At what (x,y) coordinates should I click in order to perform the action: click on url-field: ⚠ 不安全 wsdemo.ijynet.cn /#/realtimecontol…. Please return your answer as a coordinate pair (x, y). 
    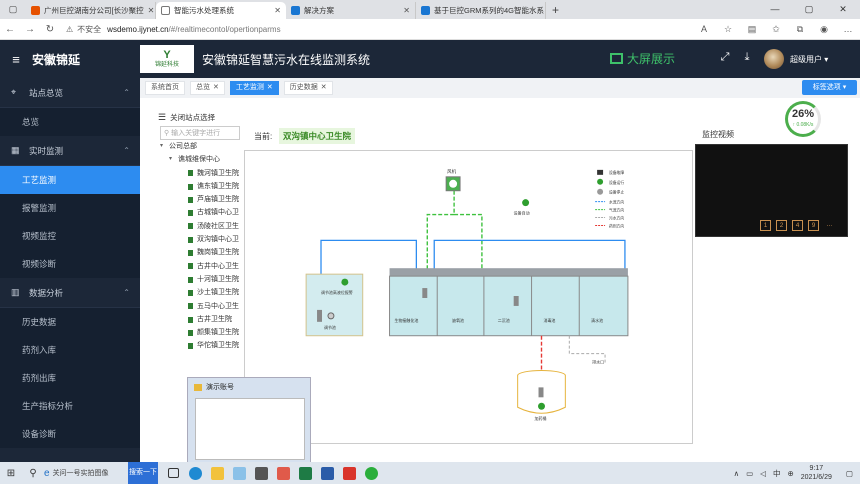
    Looking at the image, I should click on (346, 29).